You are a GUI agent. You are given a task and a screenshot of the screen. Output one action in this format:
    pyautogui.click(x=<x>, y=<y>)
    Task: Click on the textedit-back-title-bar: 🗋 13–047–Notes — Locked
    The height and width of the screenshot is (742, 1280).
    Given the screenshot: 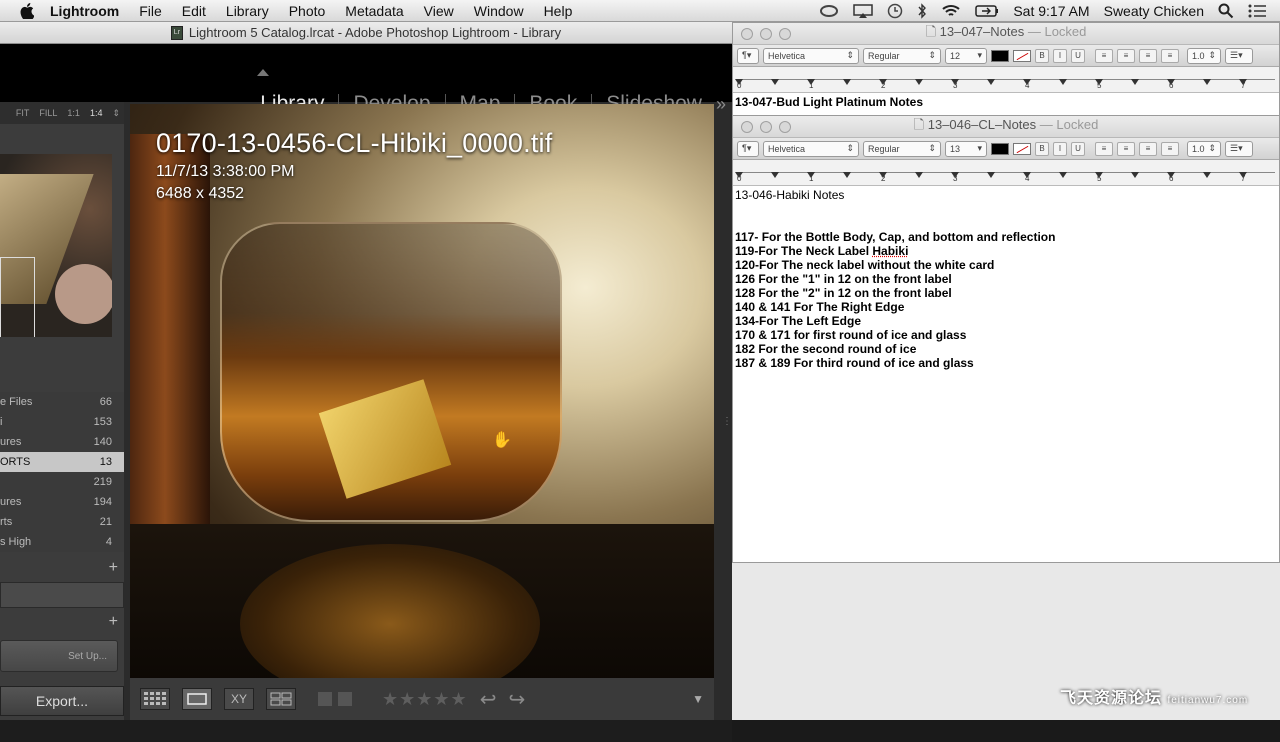 What is the action you would take?
    pyautogui.click(x=1006, y=34)
    